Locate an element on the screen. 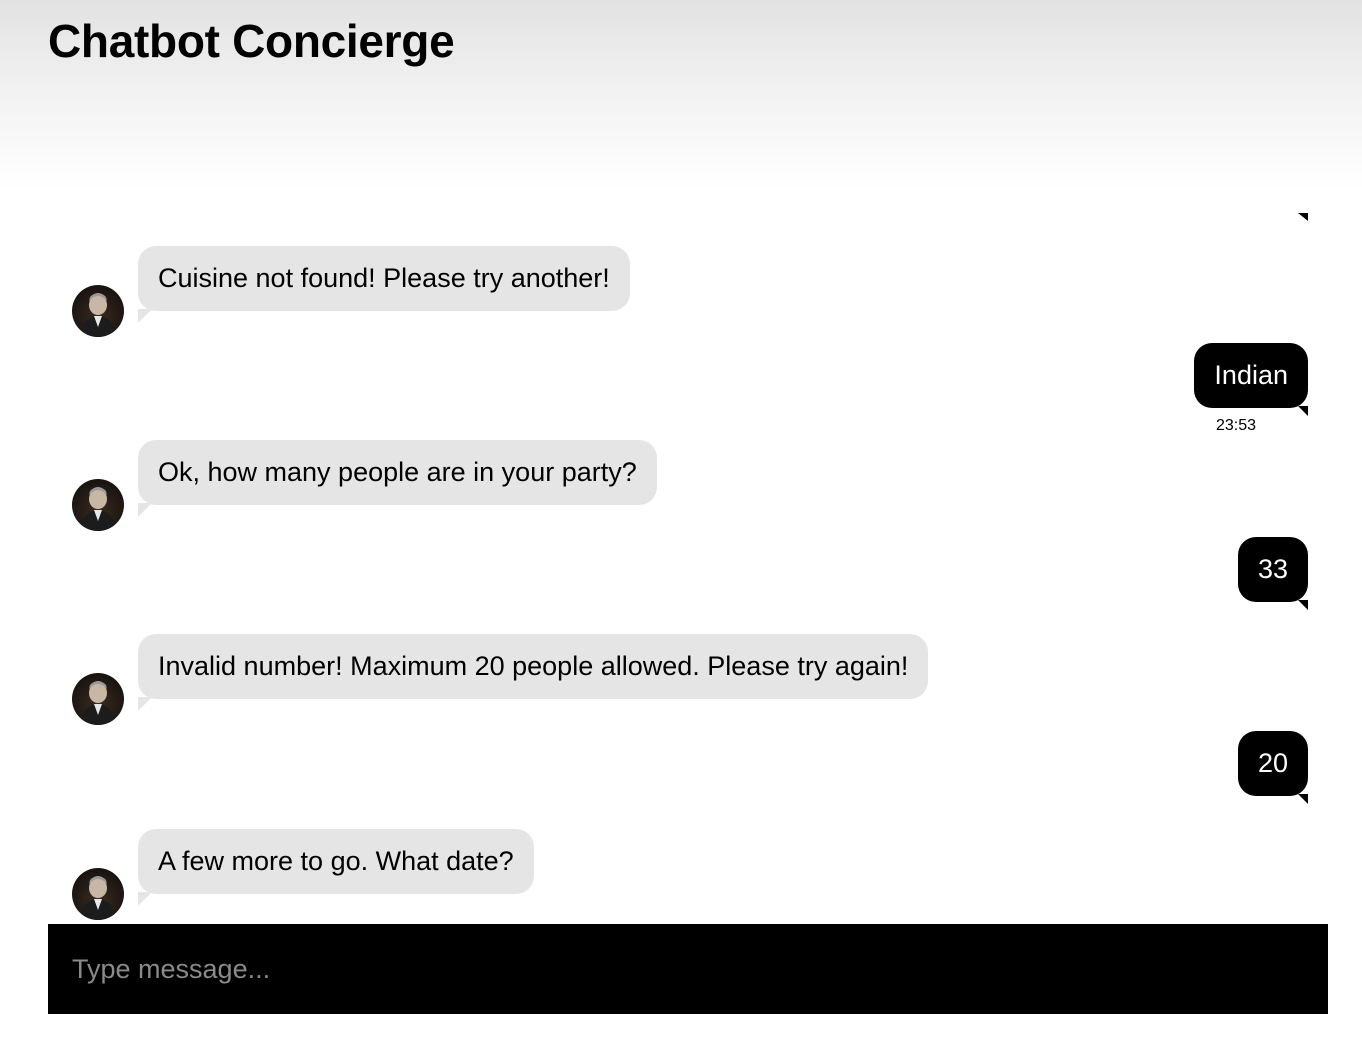 The image size is (1362, 1038). user-message-bubble: 20 is located at coordinates (1273, 767).